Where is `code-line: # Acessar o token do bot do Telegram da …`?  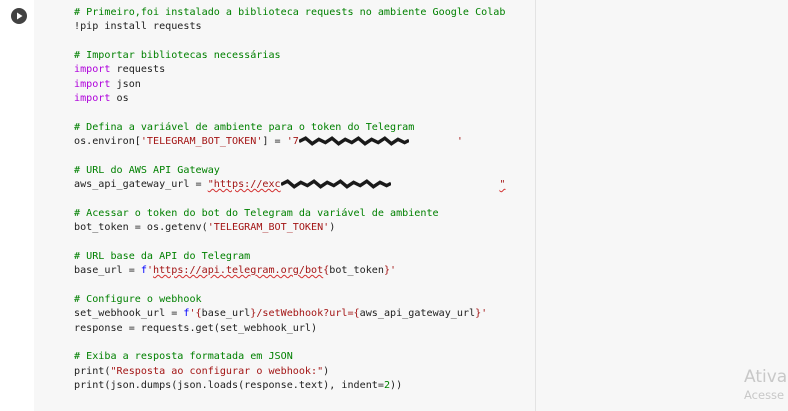
code-line: # Acessar o token do bot do Telegram da … is located at coordinates (290, 214).